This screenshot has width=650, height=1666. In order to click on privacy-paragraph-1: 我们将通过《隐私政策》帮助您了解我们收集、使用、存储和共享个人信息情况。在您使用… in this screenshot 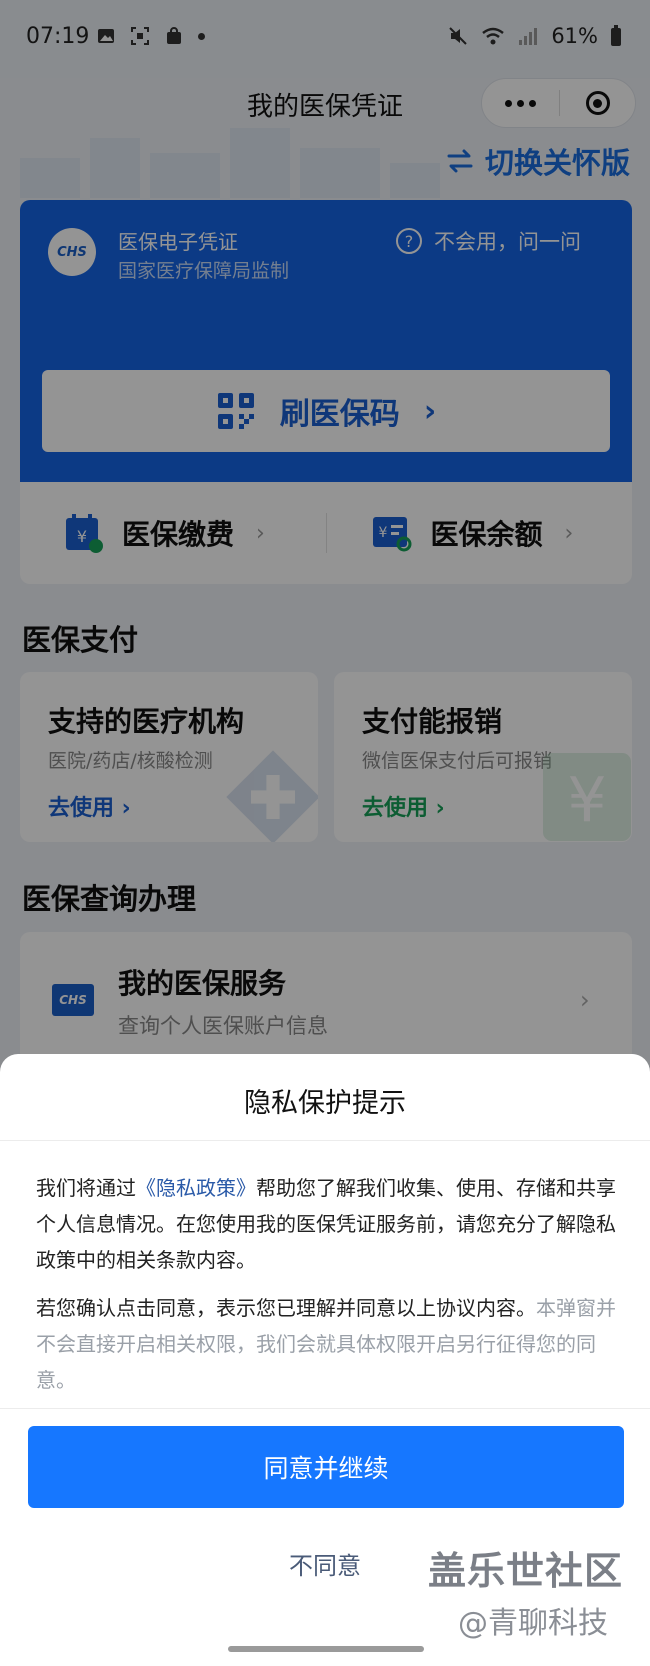, I will do `click(330, 1224)`.